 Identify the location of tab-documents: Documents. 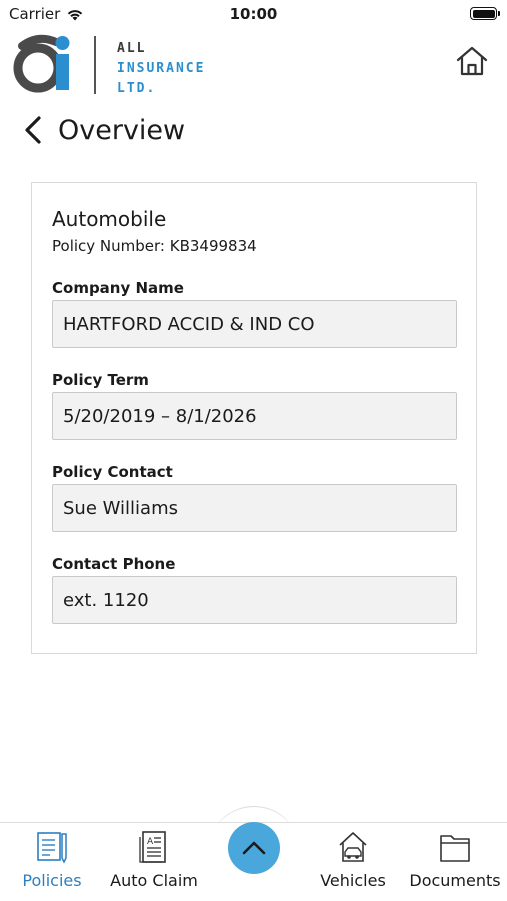
(455, 859).